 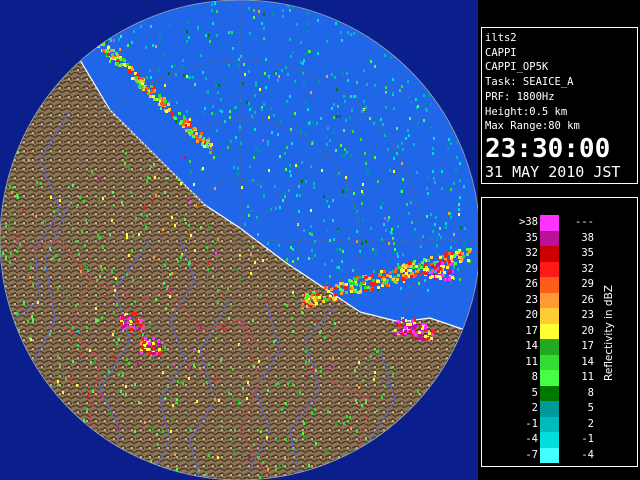 What do you see at coordinates (531, 330) in the screenshot?
I see `legend-low-value: 17` at bounding box center [531, 330].